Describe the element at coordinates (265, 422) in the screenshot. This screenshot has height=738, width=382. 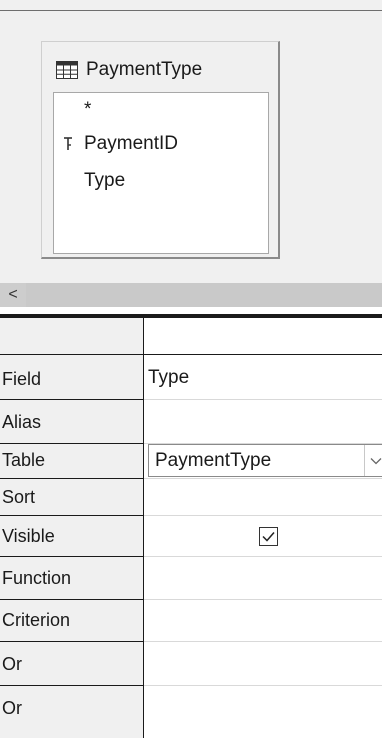
I see `alias-cell` at that location.